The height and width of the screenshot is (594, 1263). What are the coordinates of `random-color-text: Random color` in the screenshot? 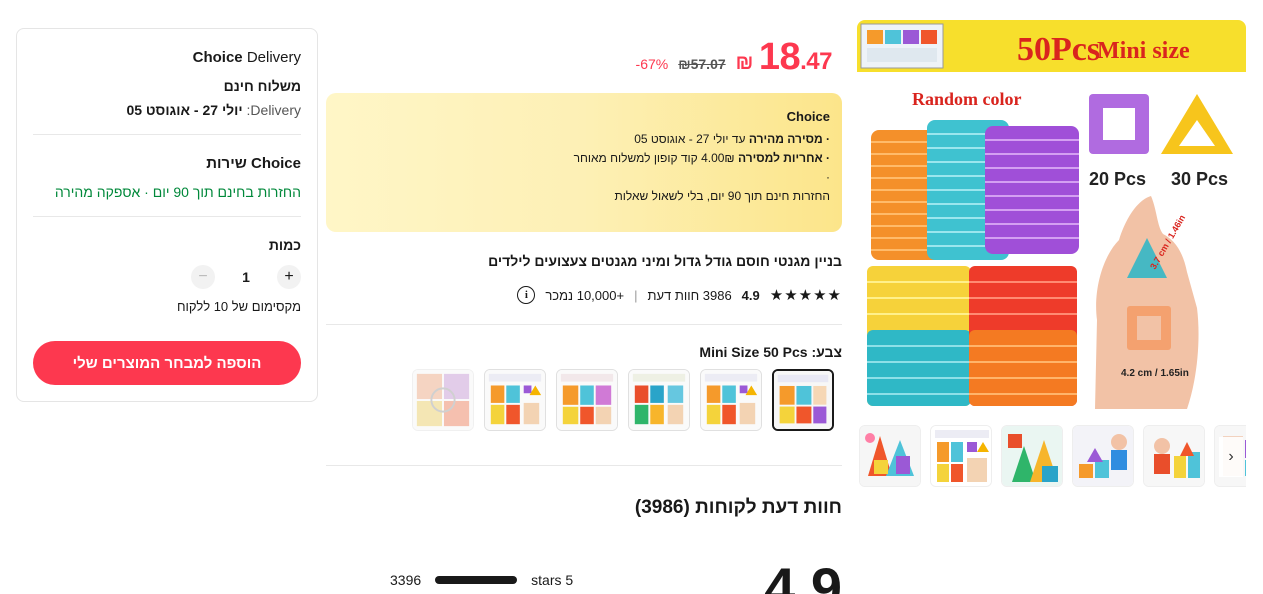 It's located at (967, 99).